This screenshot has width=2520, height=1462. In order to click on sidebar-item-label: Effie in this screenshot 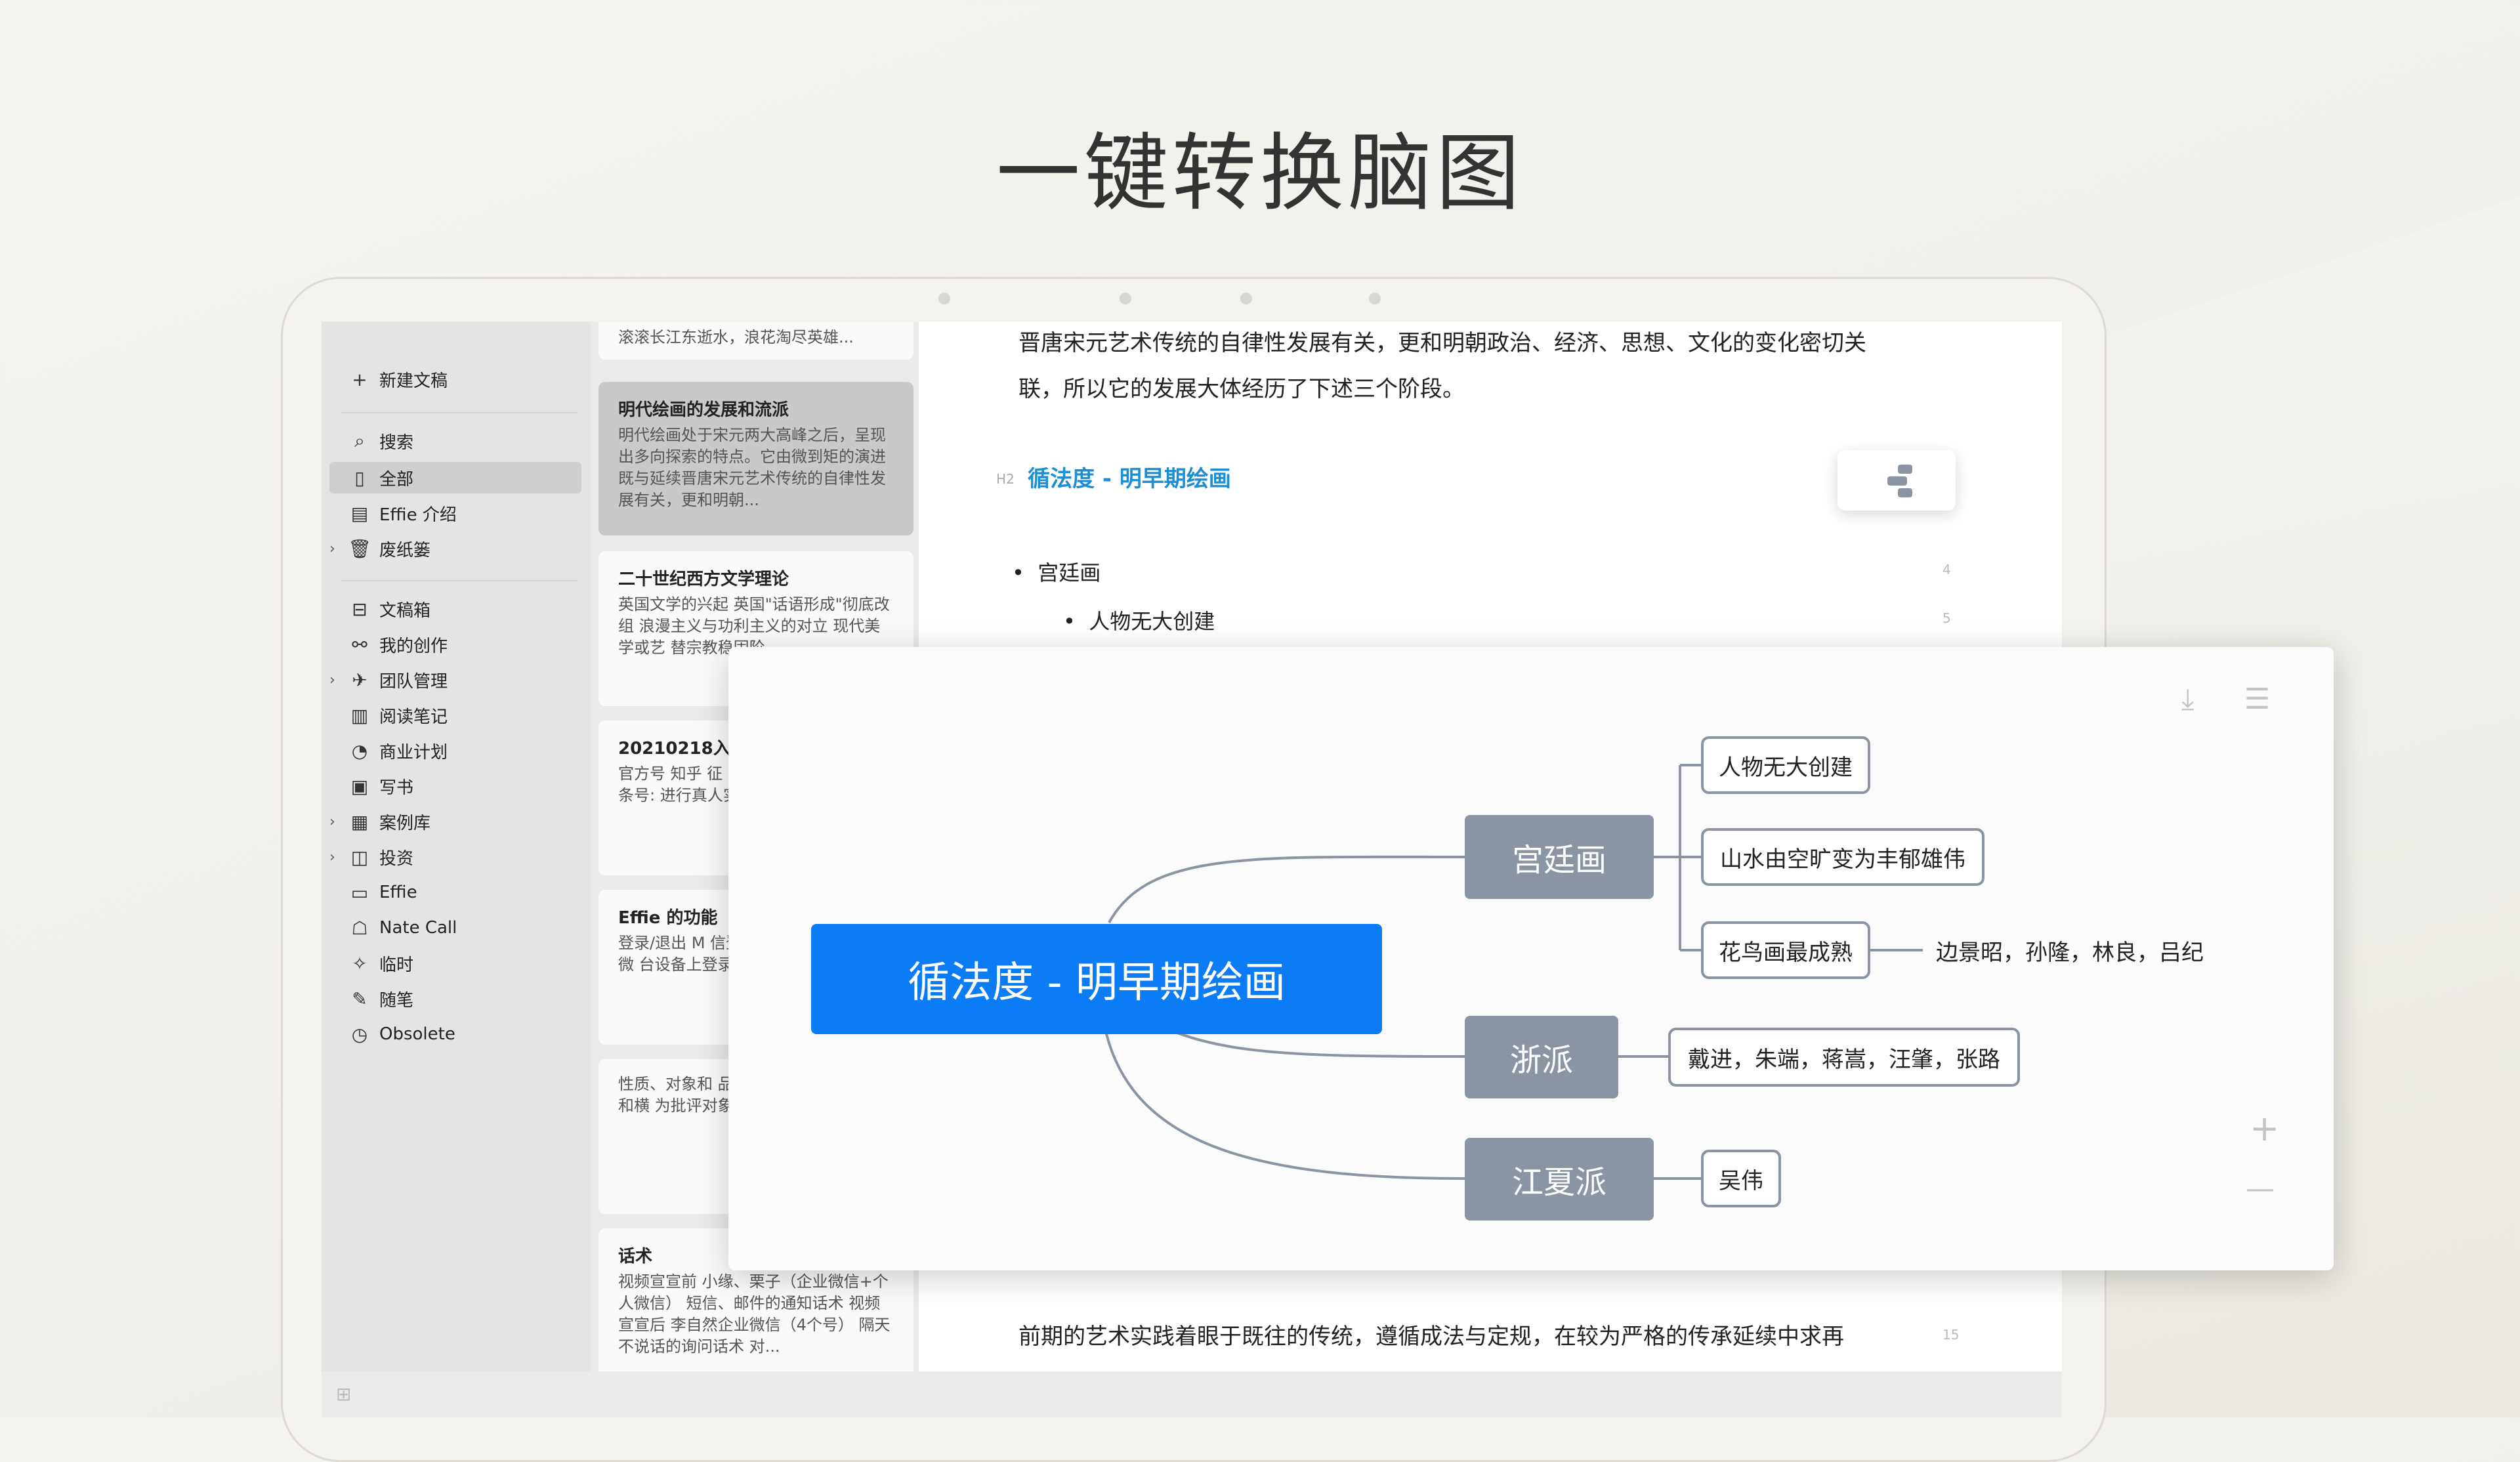, I will do `click(398, 892)`.